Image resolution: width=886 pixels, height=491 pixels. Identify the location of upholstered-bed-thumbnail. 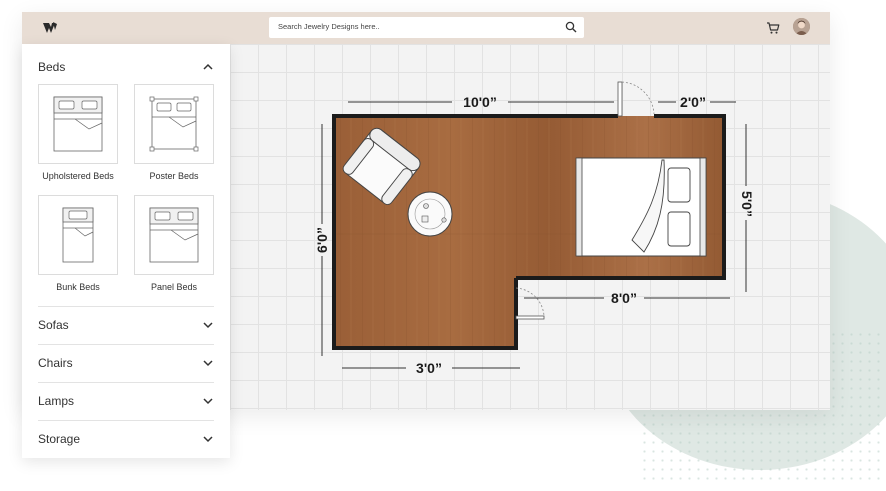
(78, 124).